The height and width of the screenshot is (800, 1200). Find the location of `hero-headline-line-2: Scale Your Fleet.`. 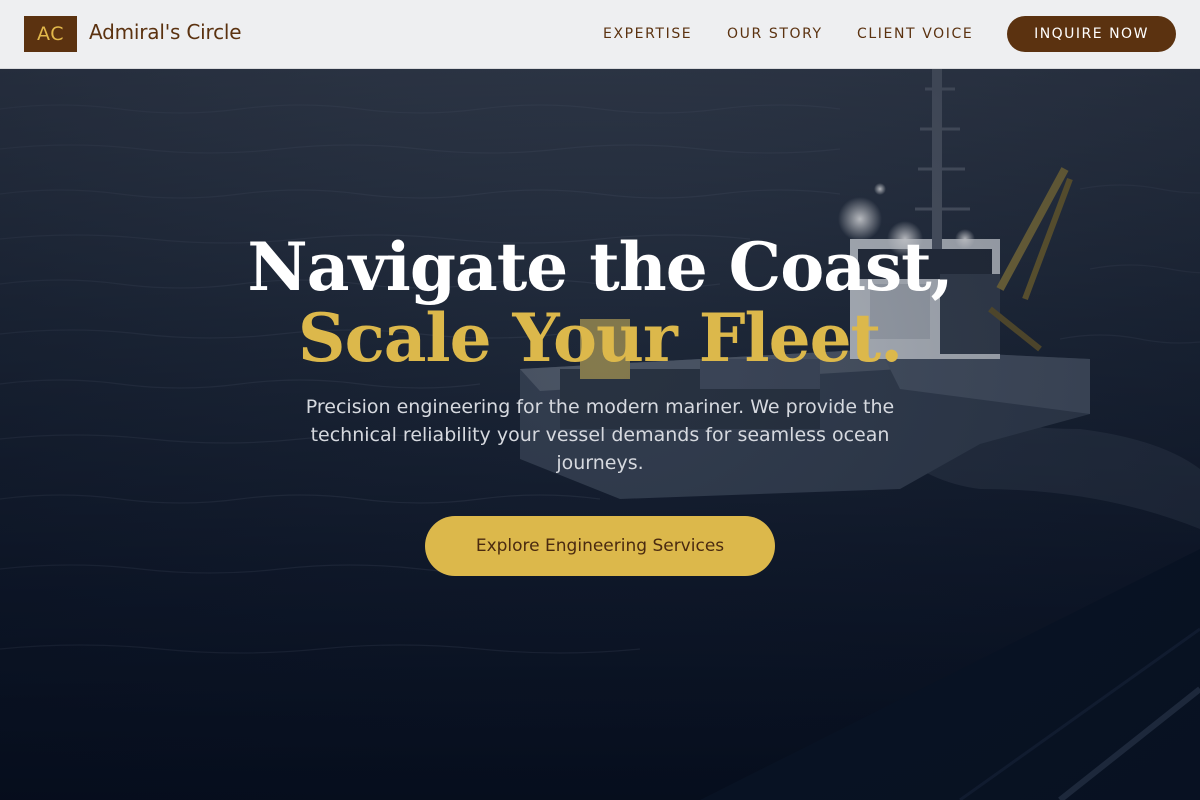

hero-headline-line-2: Scale Your Fleet. is located at coordinates (600, 338).